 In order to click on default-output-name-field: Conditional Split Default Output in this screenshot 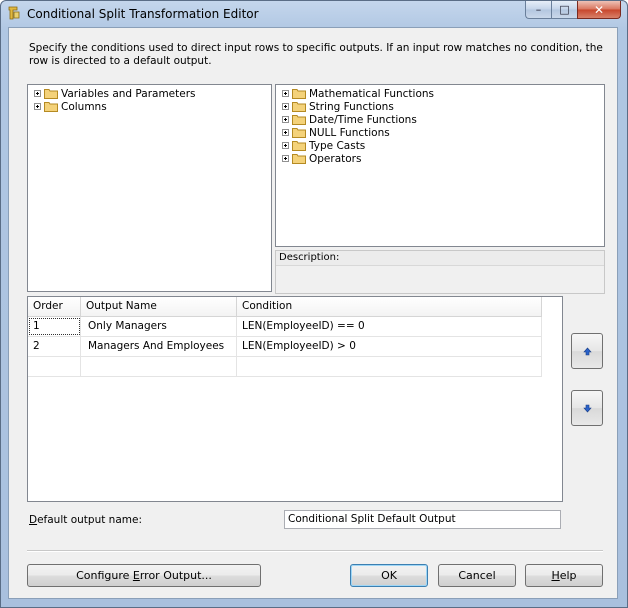, I will do `click(422, 519)`.